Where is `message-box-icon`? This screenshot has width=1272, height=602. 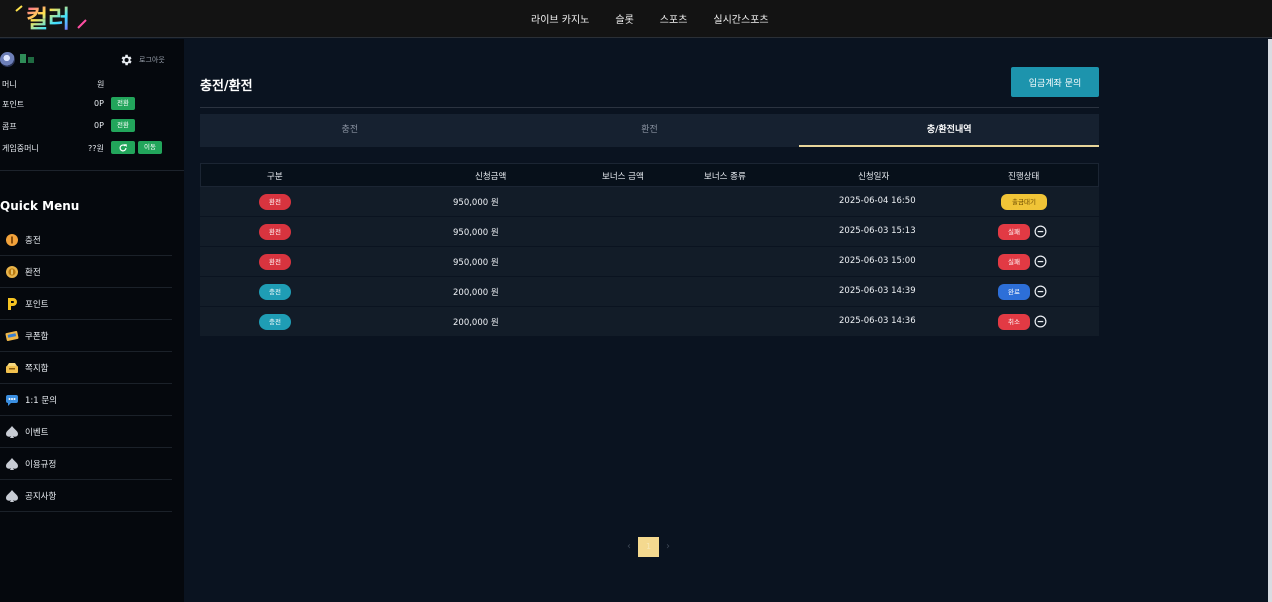
message-box-icon is located at coordinates (12, 368).